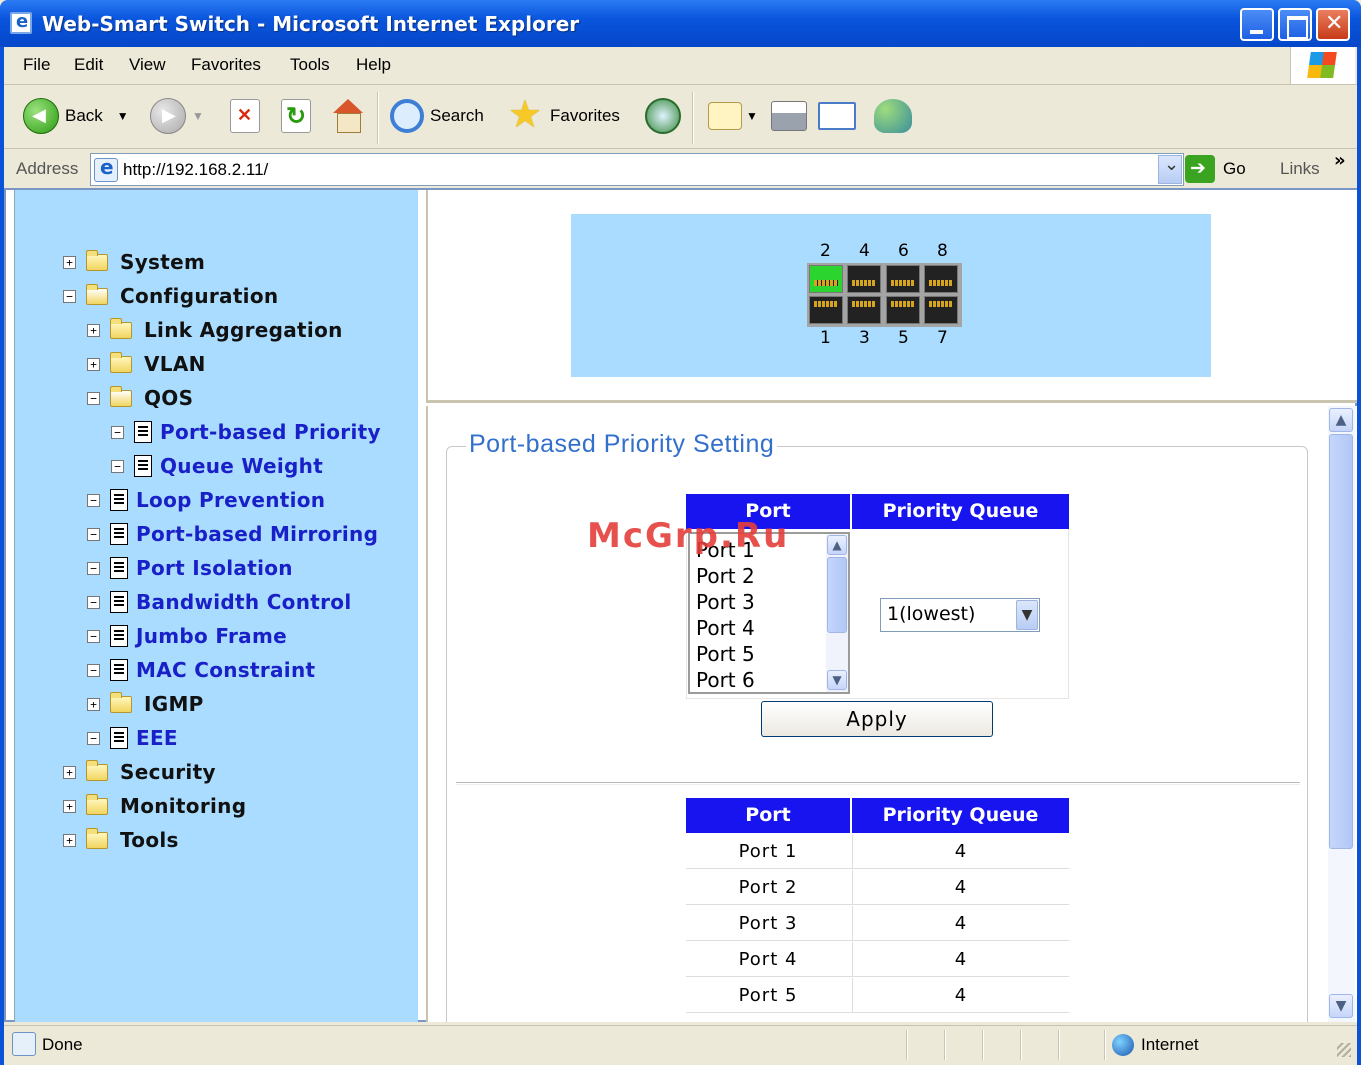  What do you see at coordinates (725, 628) in the screenshot?
I see `list-item: Port 4` at bounding box center [725, 628].